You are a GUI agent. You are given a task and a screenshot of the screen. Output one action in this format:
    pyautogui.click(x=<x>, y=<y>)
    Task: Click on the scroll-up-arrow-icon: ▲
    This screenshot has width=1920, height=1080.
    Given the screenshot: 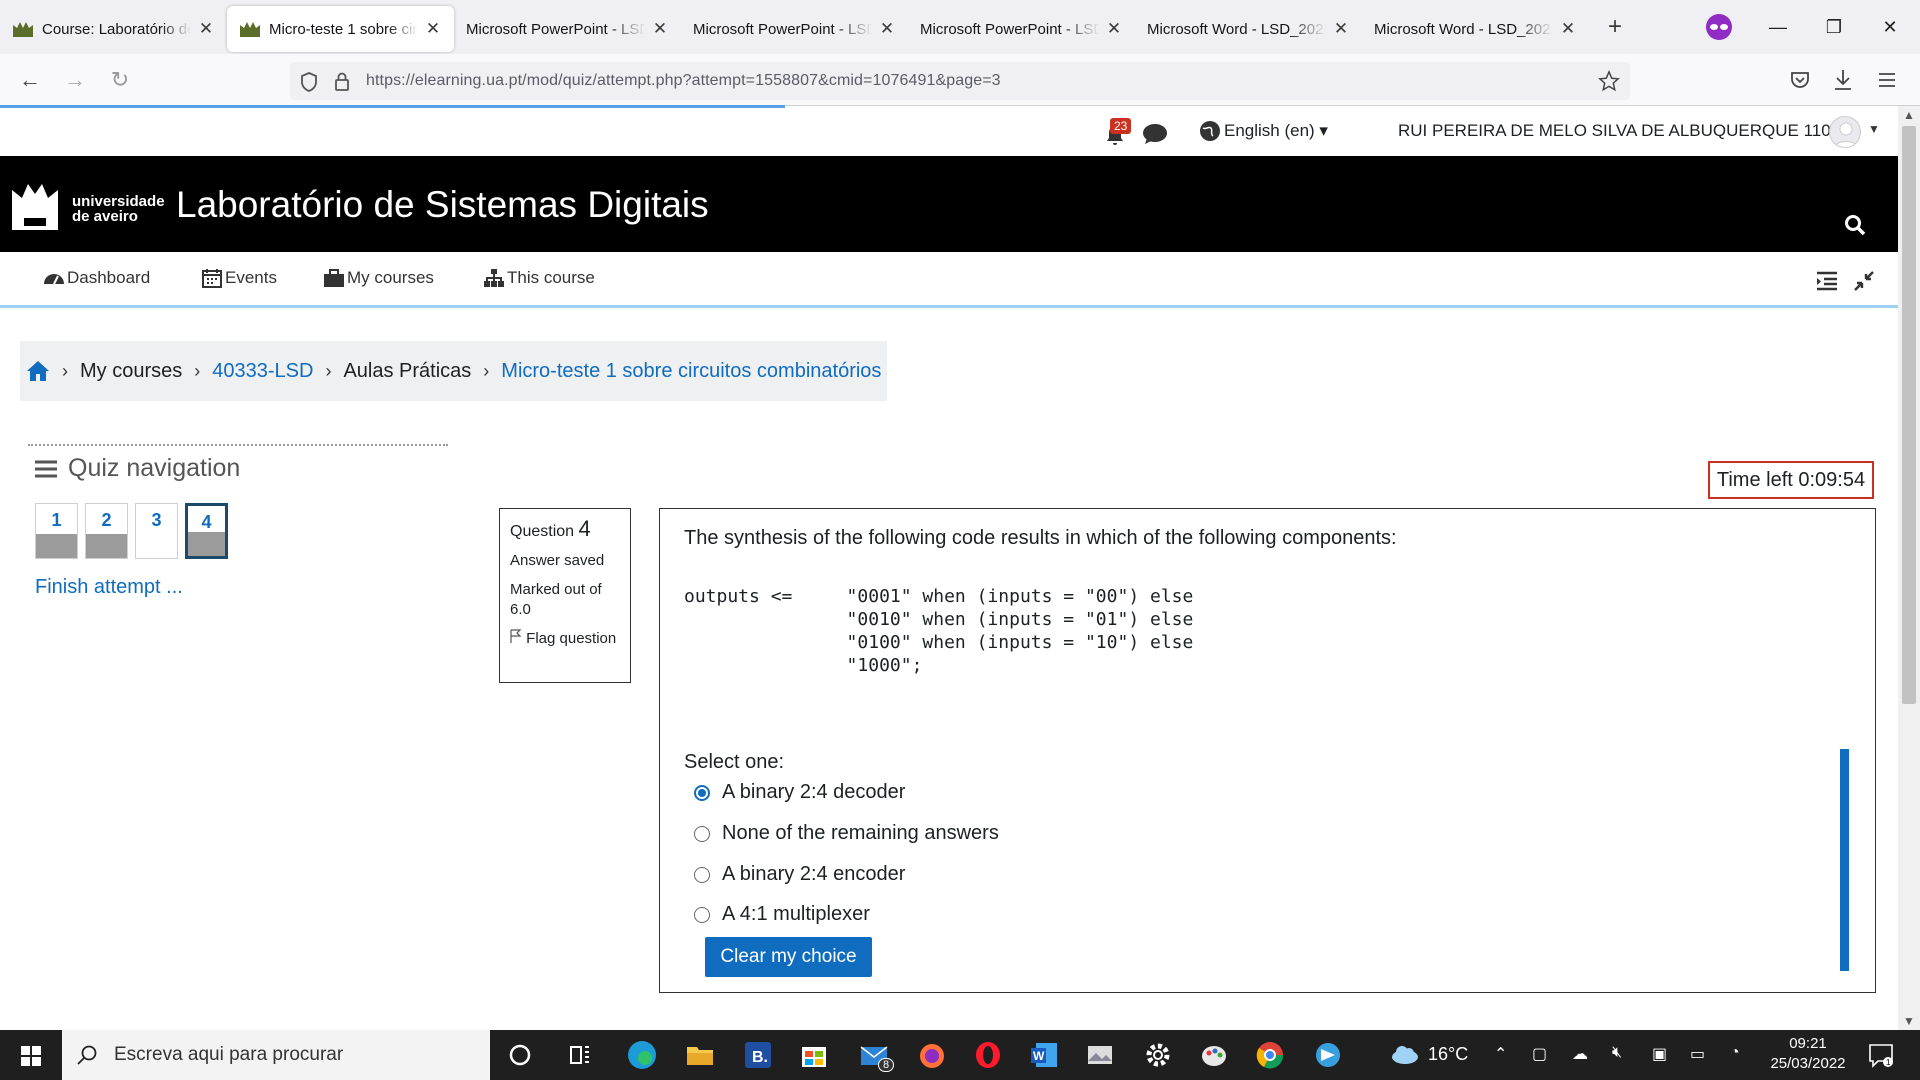 What is the action you would take?
    pyautogui.click(x=1909, y=115)
    